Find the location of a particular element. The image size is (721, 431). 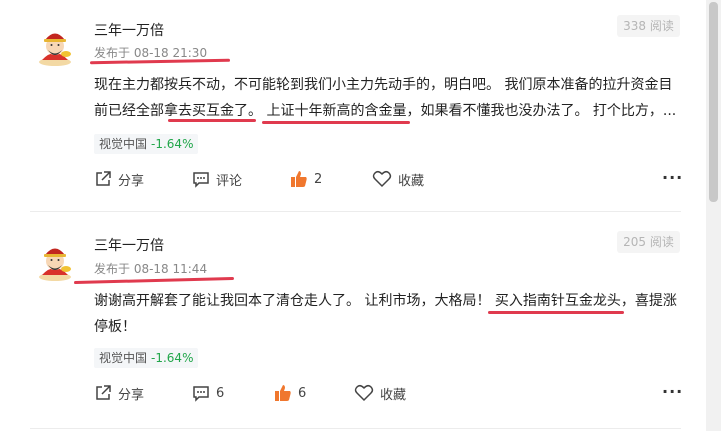

post-time: 发布于 08-18 21:30 is located at coordinates (151, 53).